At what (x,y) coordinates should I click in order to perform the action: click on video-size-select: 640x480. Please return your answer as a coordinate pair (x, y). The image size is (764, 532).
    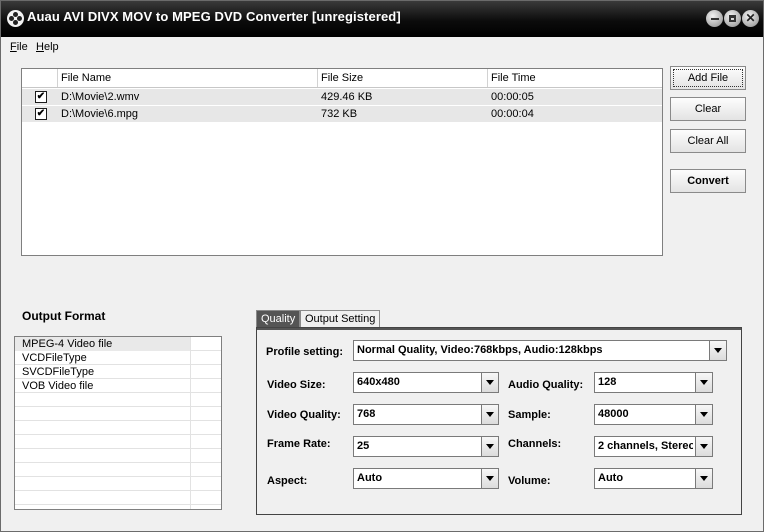
    Looking at the image, I should click on (426, 382).